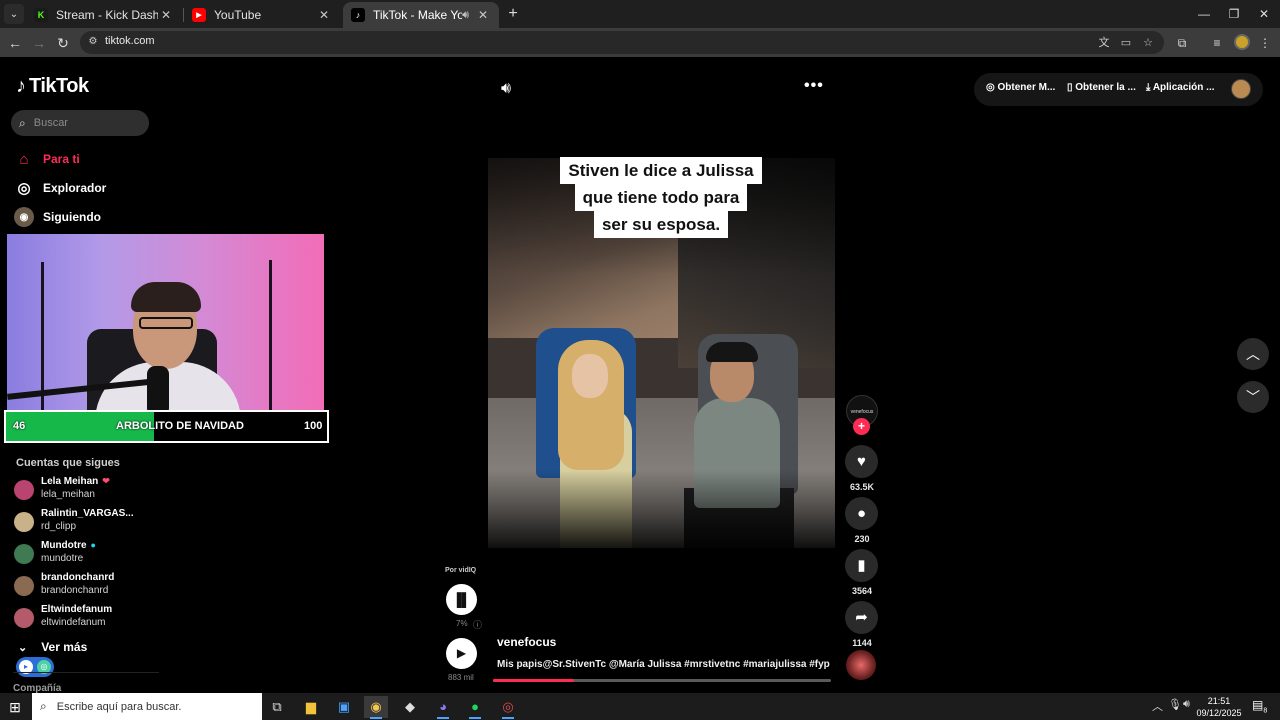  Describe the element at coordinates (861, 665) in the screenshot. I see `music-disc-icon` at that location.